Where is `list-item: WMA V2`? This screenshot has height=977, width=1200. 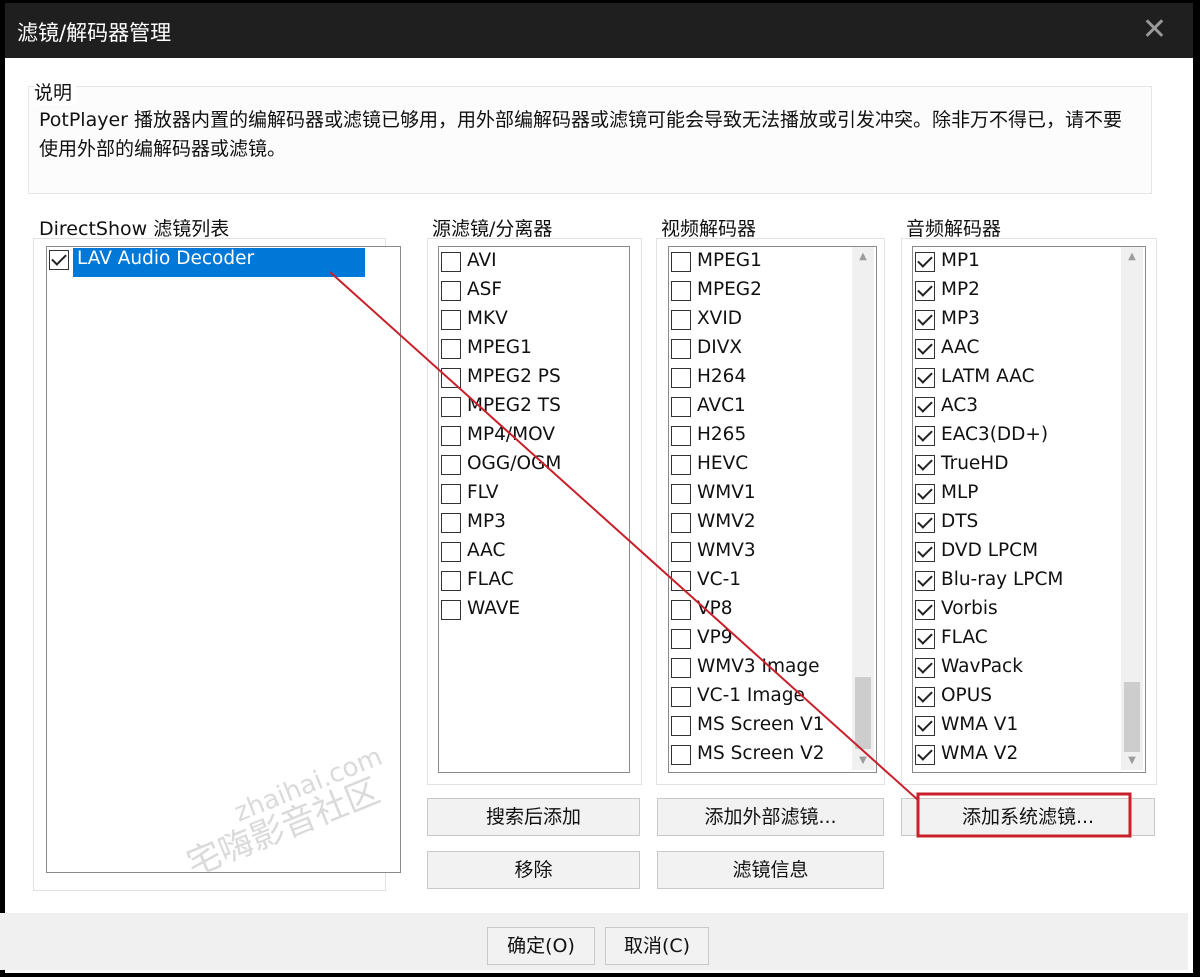 list-item: WMA V2 is located at coordinates (1015, 757).